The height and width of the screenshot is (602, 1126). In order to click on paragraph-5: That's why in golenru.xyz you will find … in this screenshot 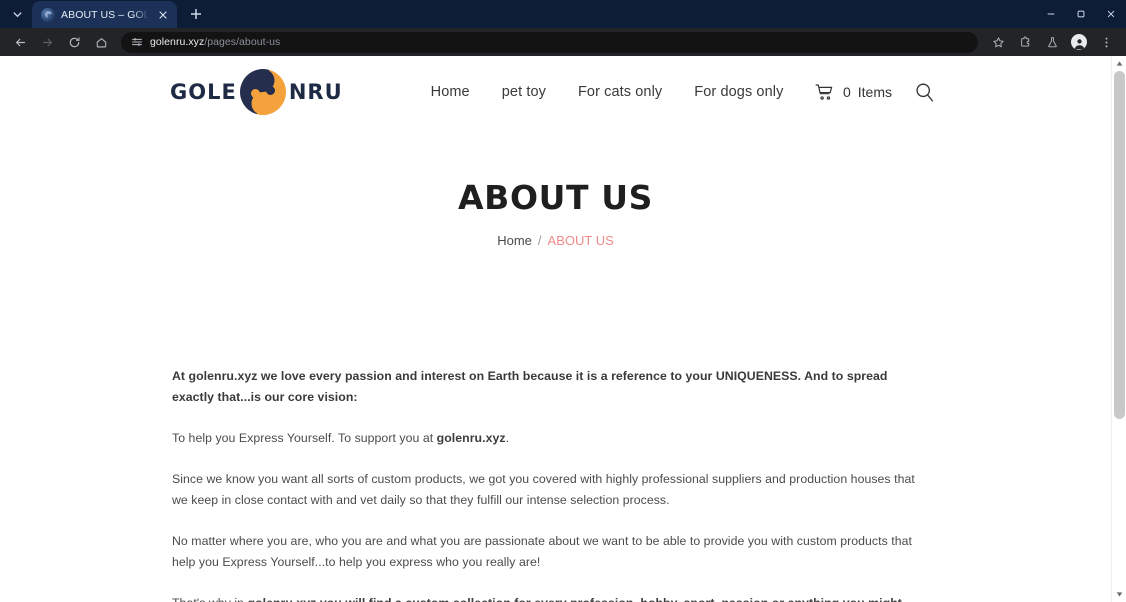, I will do `click(551, 597)`.